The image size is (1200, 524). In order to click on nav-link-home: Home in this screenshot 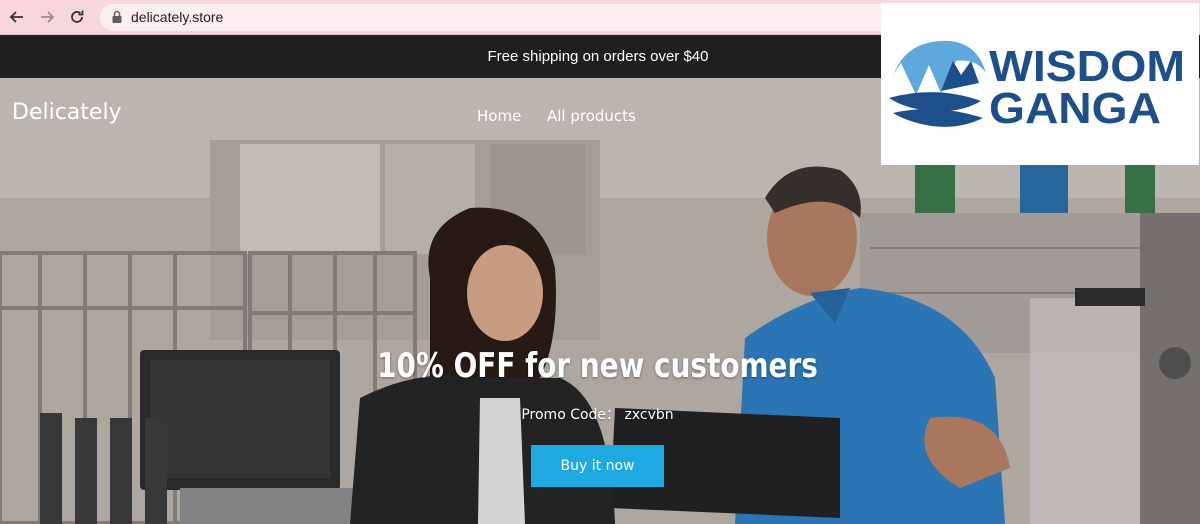, I will do `click(499, 116)`.